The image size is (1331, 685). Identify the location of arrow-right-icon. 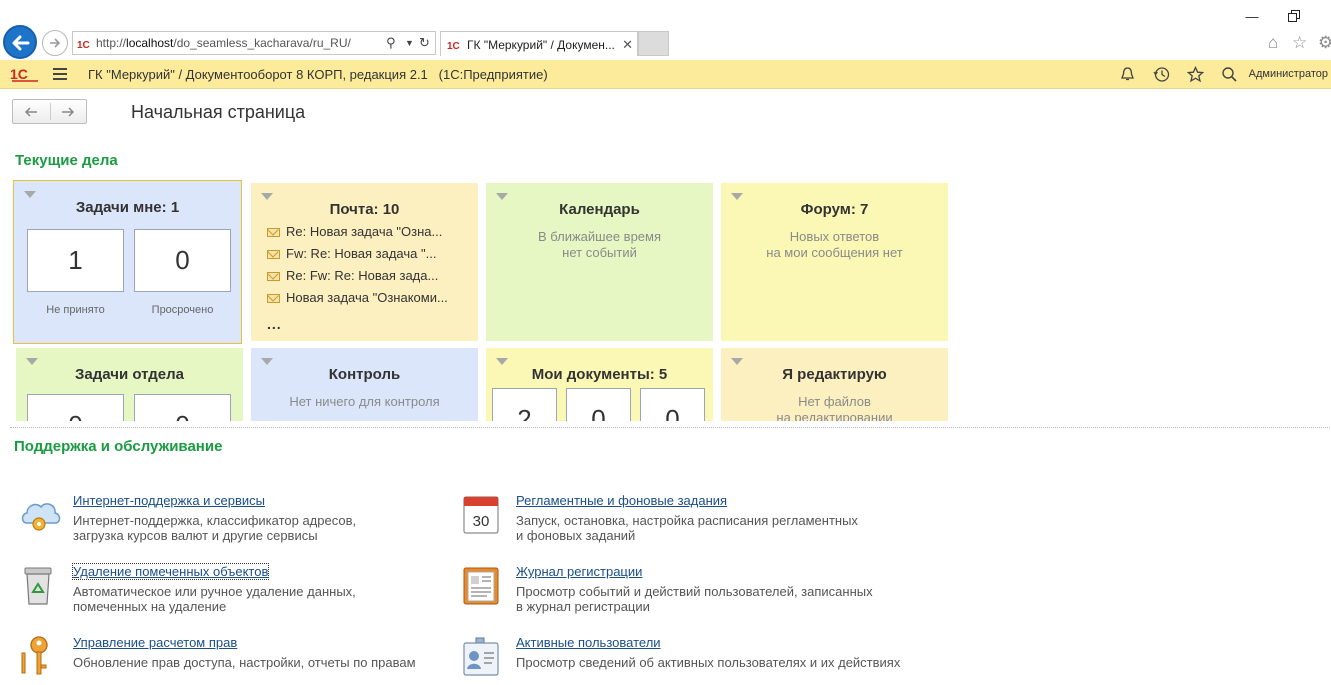
(55, 43).